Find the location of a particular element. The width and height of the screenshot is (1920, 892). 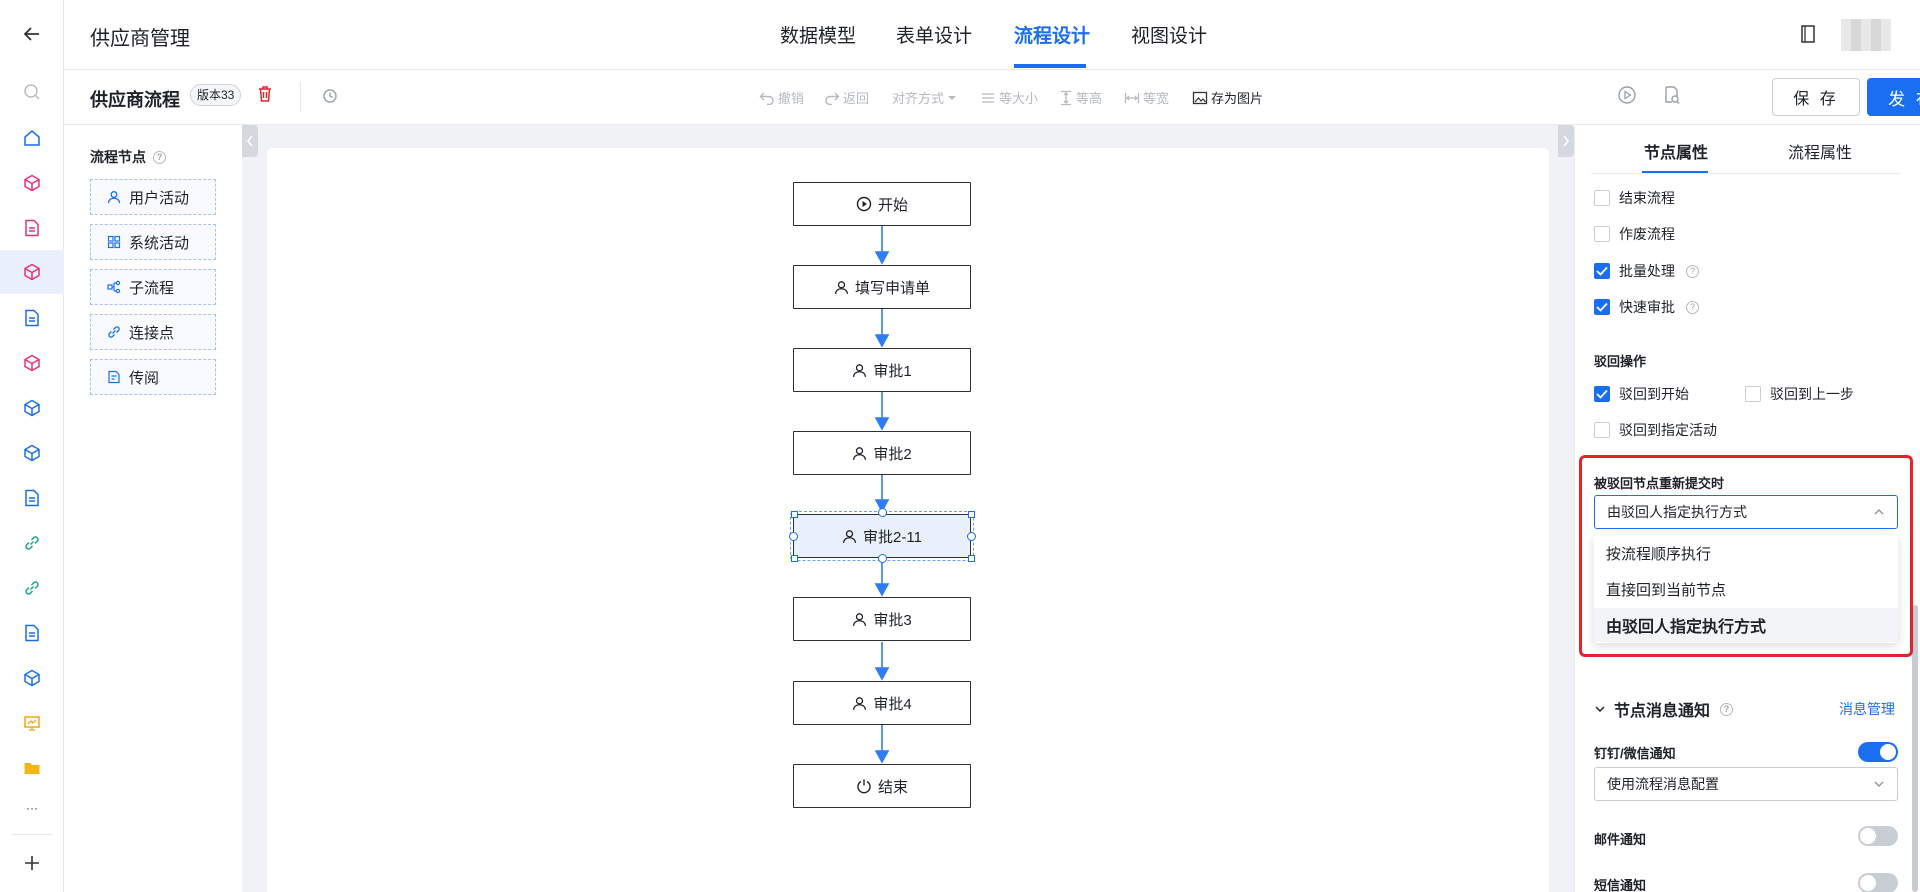

flow-node-approval-4: 审批4 is located at coordinates (882, 703).